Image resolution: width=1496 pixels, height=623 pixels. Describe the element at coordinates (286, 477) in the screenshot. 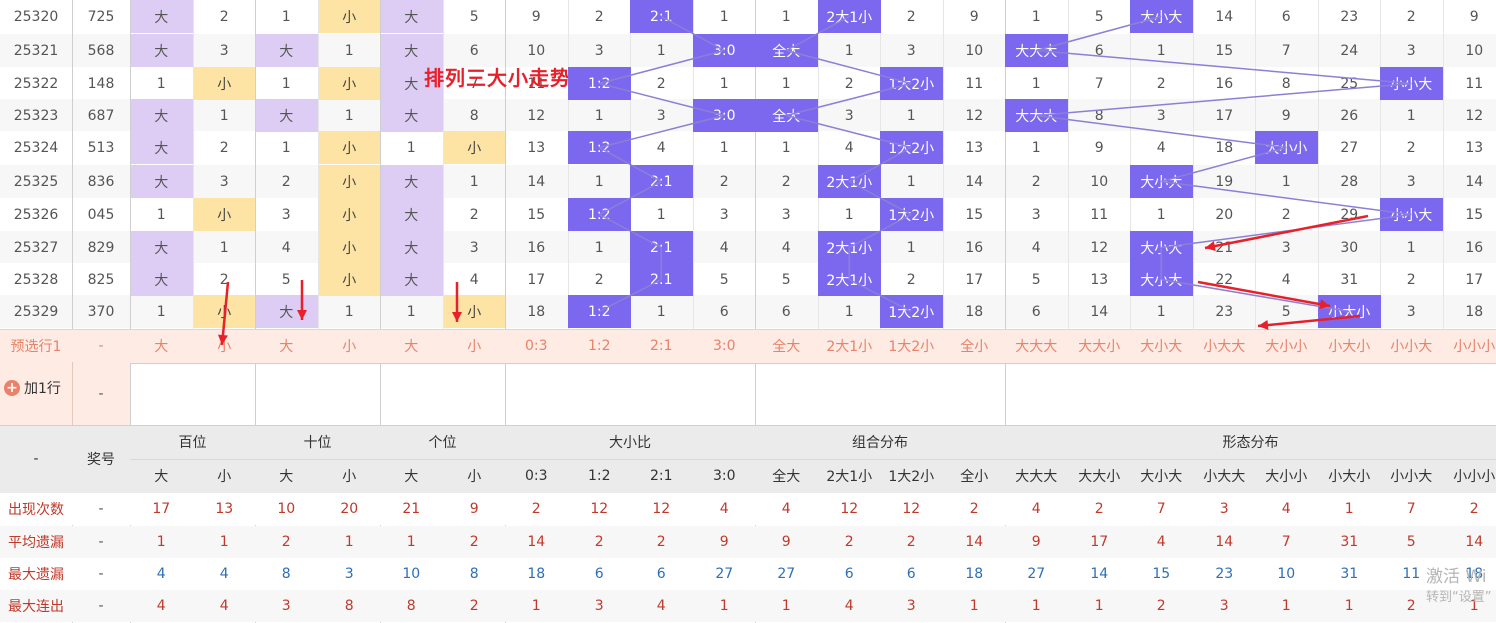

I see `sub-header: 大` at that location.